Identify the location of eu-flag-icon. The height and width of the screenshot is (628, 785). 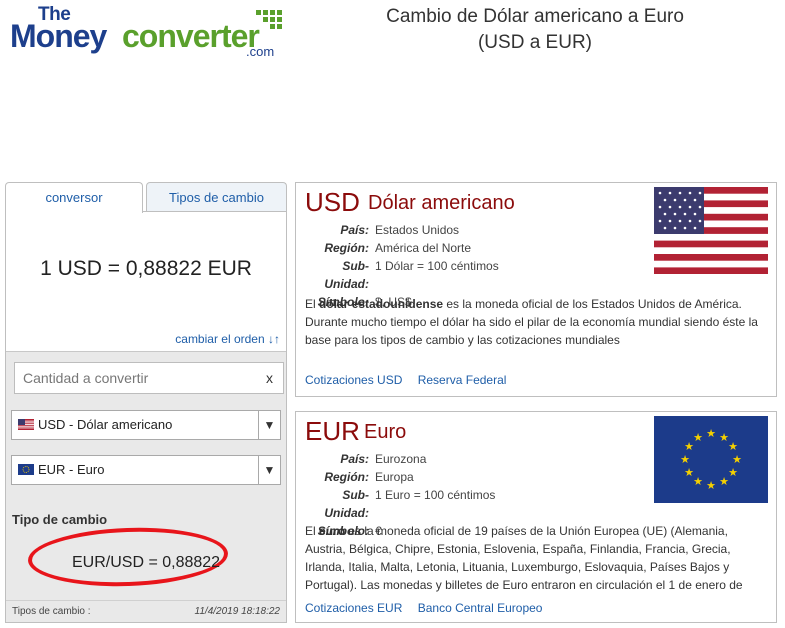
(26, 469).